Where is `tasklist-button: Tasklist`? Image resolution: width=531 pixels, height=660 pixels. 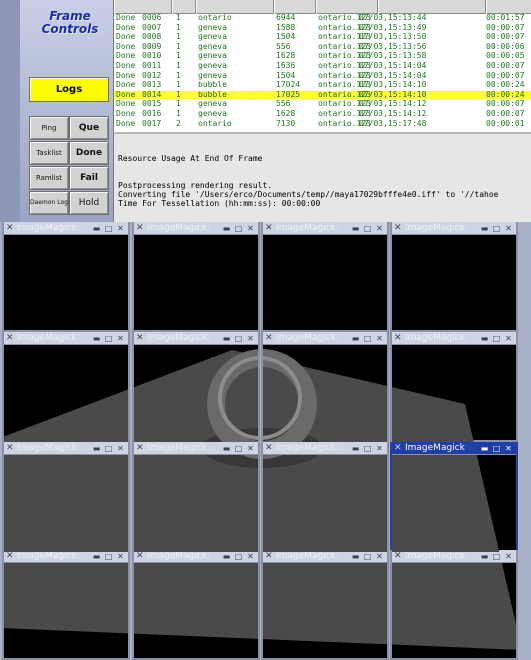 tasklist-button: Tasklist is located at coordinates (49, 153).